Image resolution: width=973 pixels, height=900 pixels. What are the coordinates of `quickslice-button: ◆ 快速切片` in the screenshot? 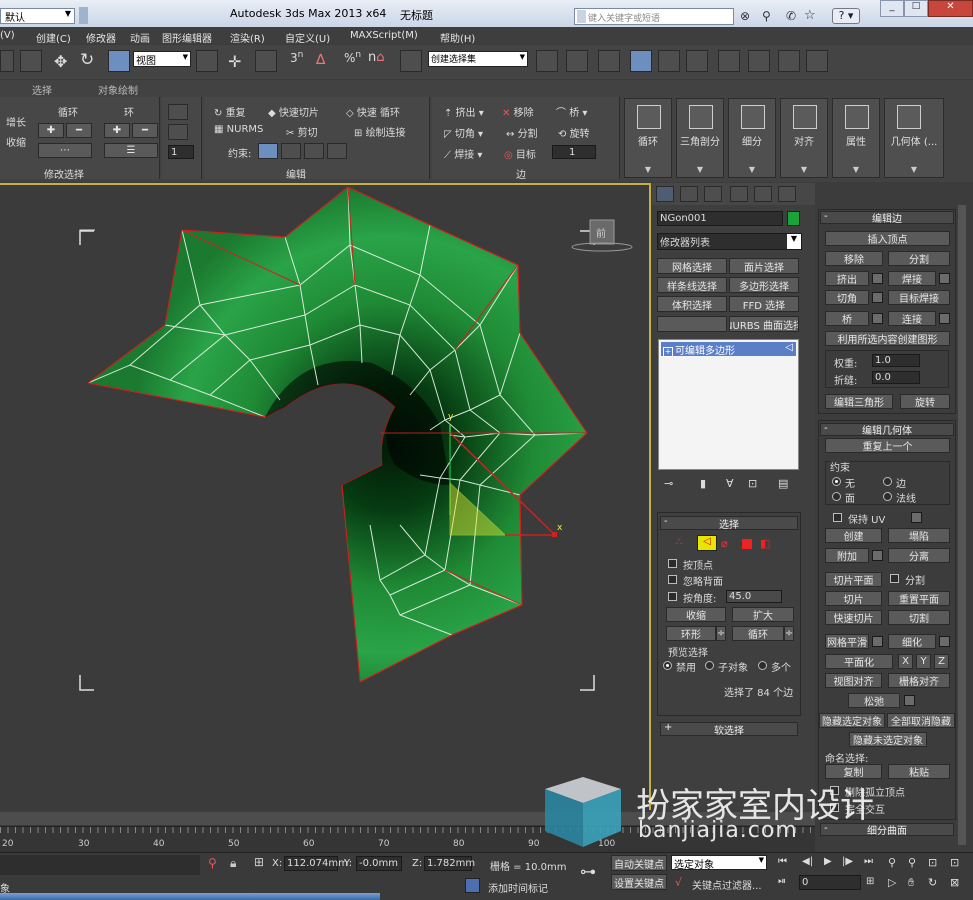 It's located at (293, 111).